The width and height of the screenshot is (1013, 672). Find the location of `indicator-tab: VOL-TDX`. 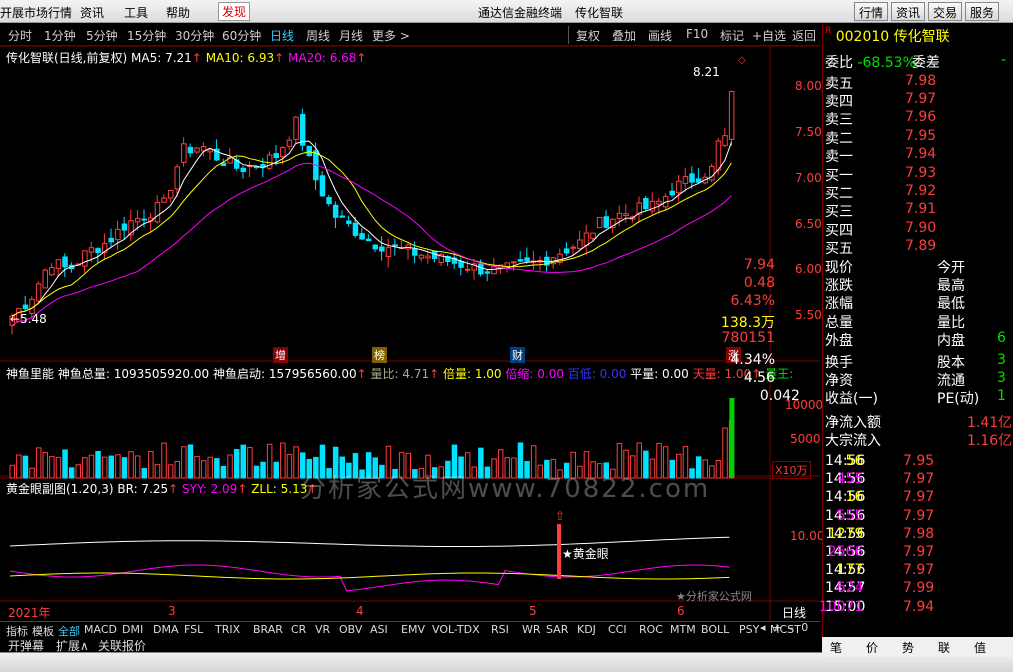

indicator-tab: VOL-TDX is located at coordinates (456, 629).